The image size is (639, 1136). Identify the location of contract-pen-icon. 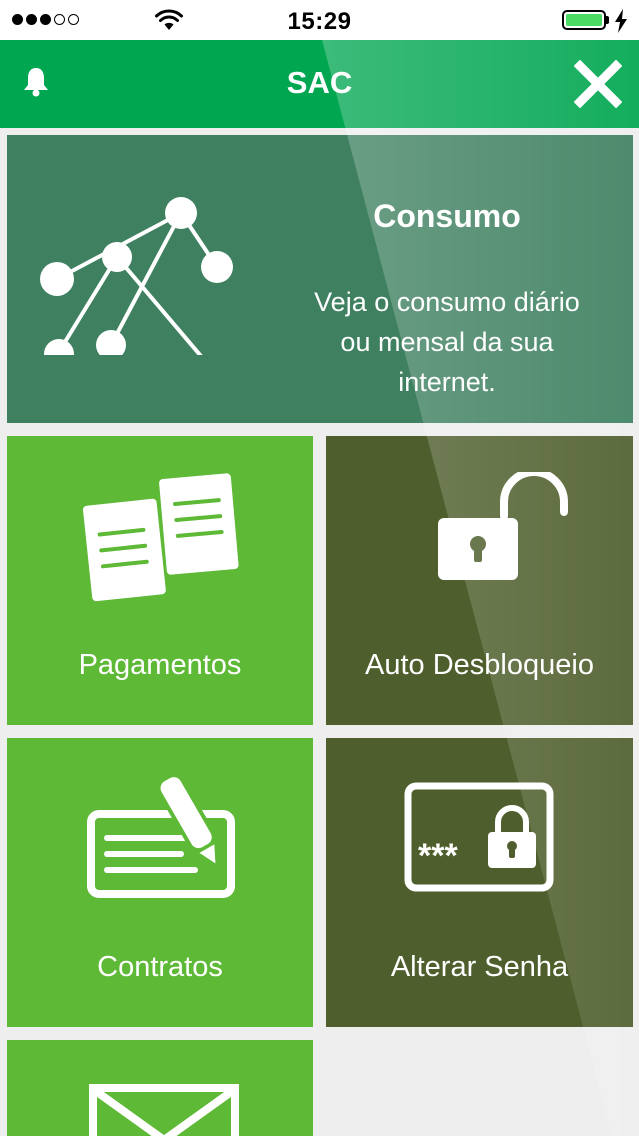
(161, 837).